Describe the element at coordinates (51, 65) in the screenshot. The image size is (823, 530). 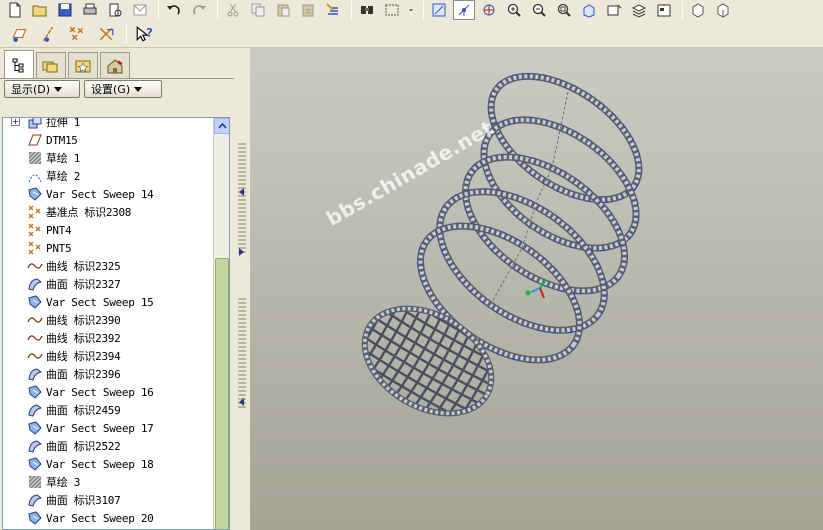
I see `folder-browser-tab` at that location.